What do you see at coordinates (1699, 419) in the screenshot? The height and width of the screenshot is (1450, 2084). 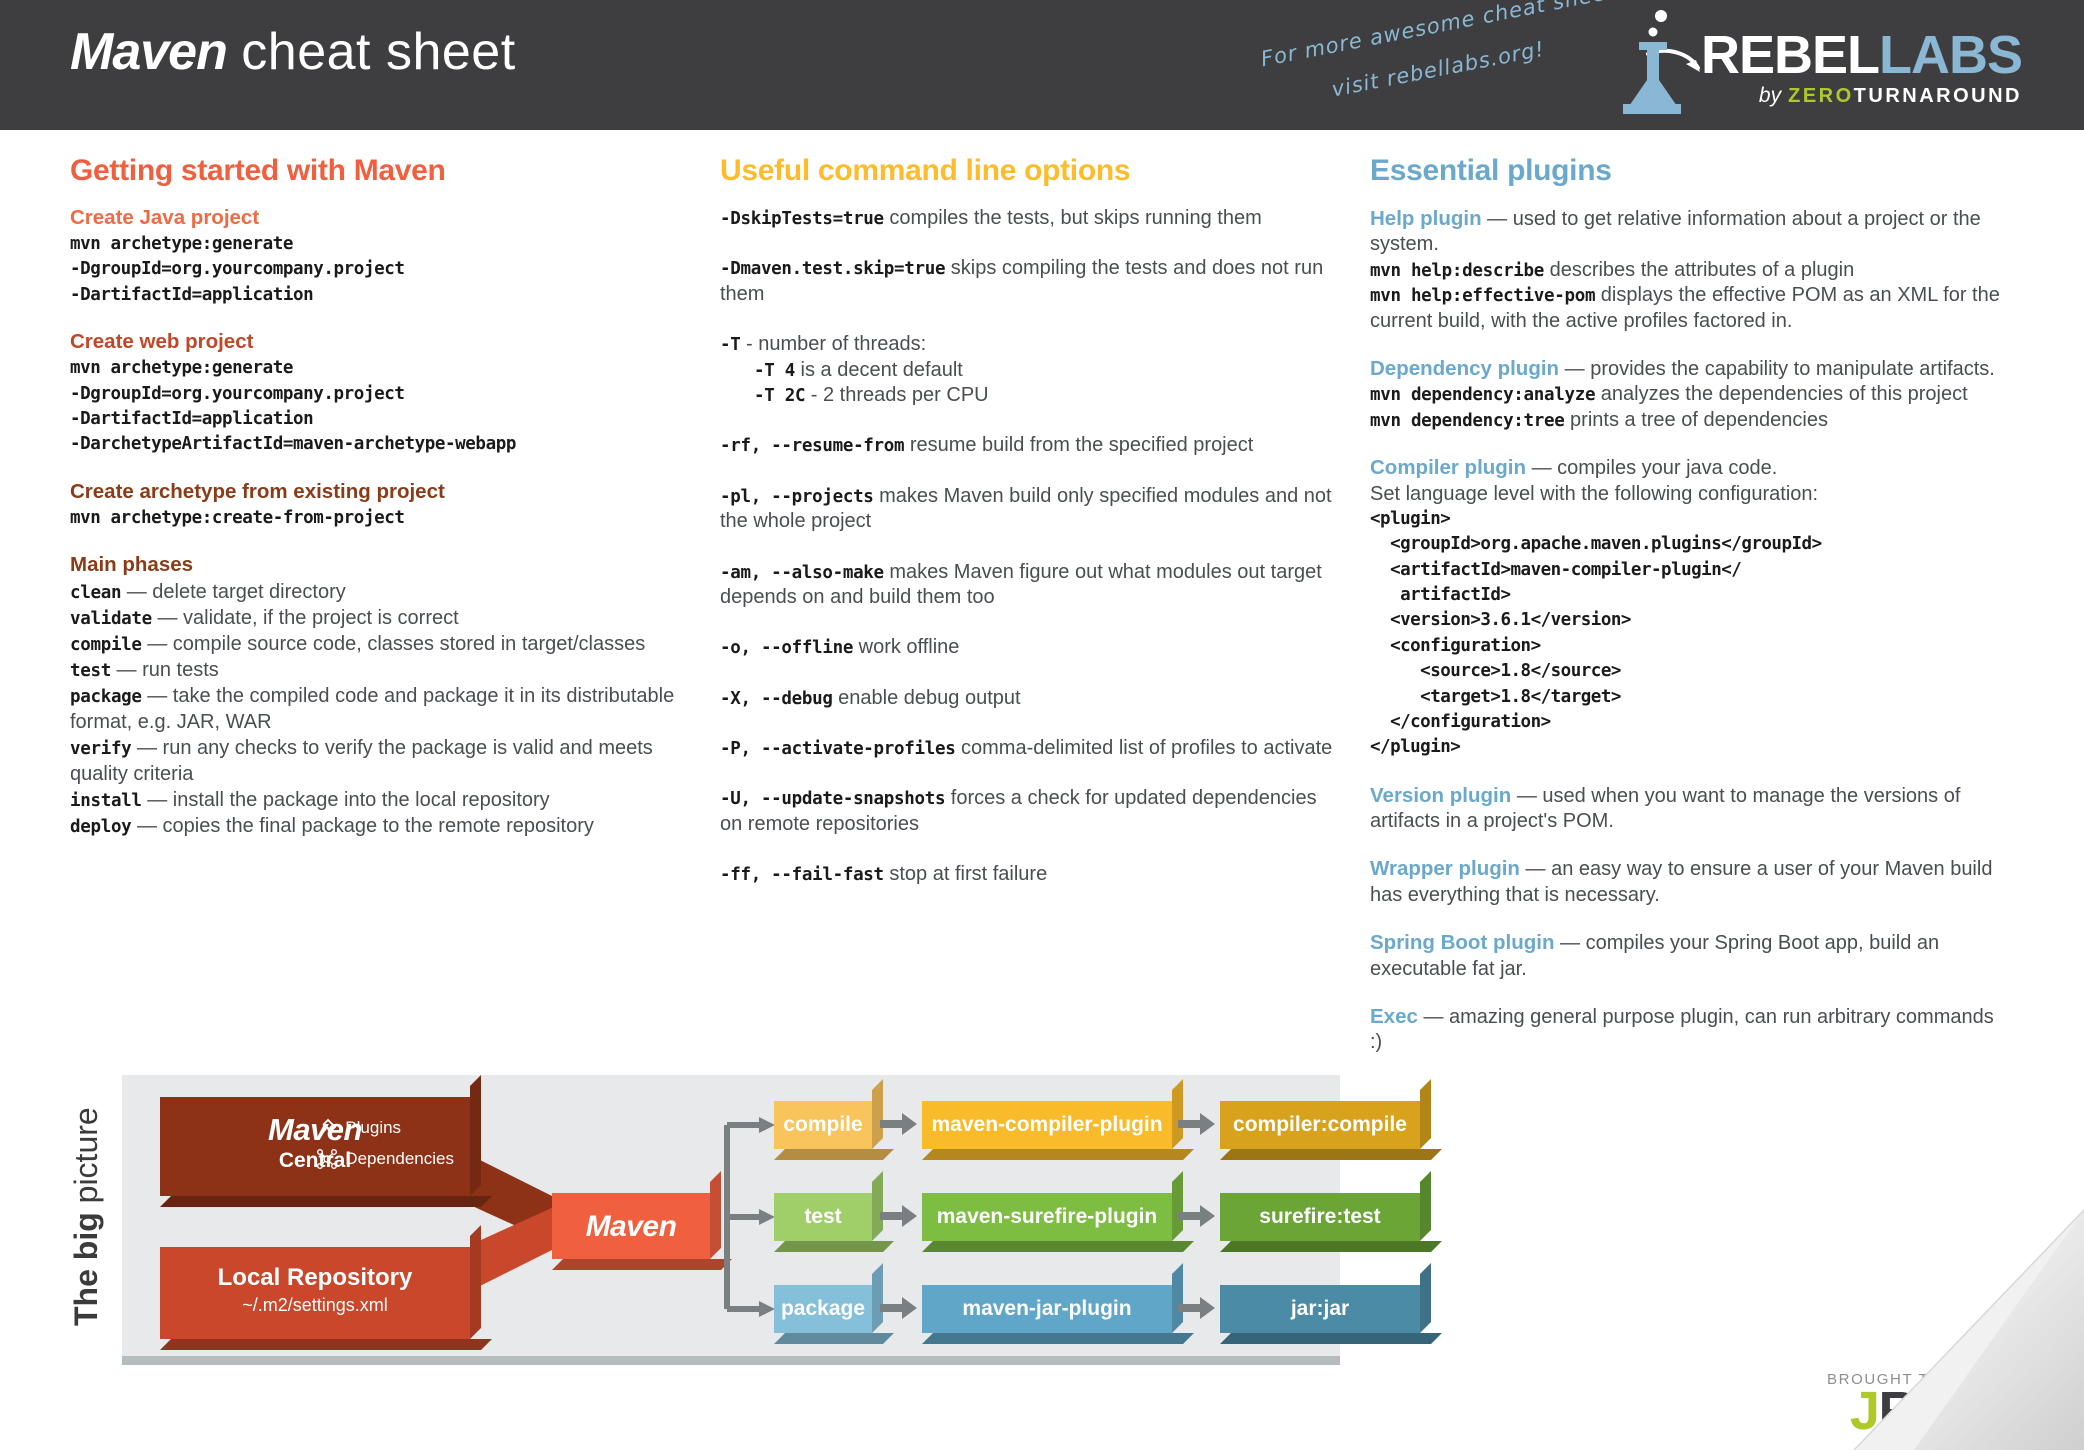 I see `plugin-command-description: prints a tree of dependencies` at bounding box center [1699, 419].